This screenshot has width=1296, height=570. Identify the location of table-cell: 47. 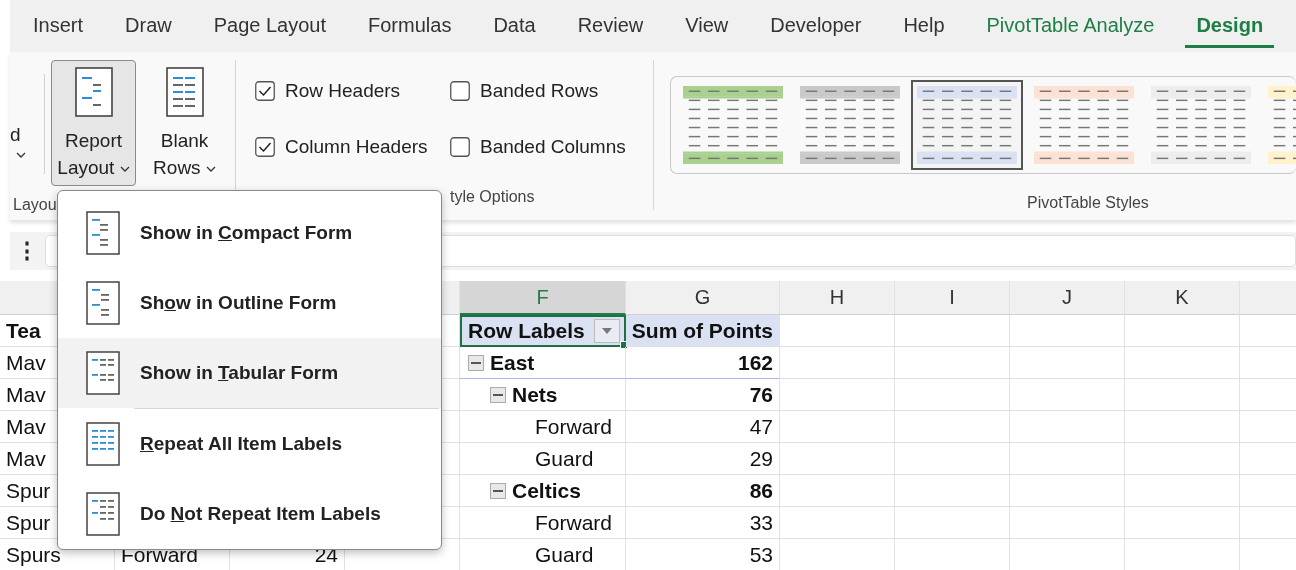
(703, 427).